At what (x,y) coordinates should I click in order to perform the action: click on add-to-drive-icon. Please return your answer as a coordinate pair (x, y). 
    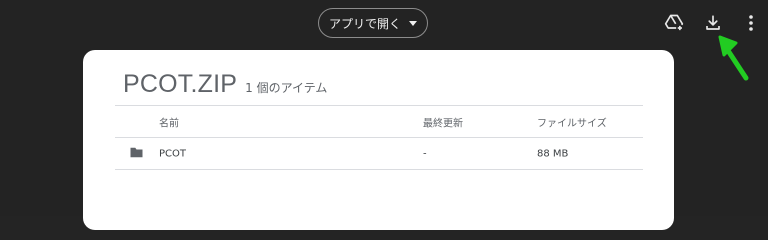
    Looking at the image, I should click on (674, 23).